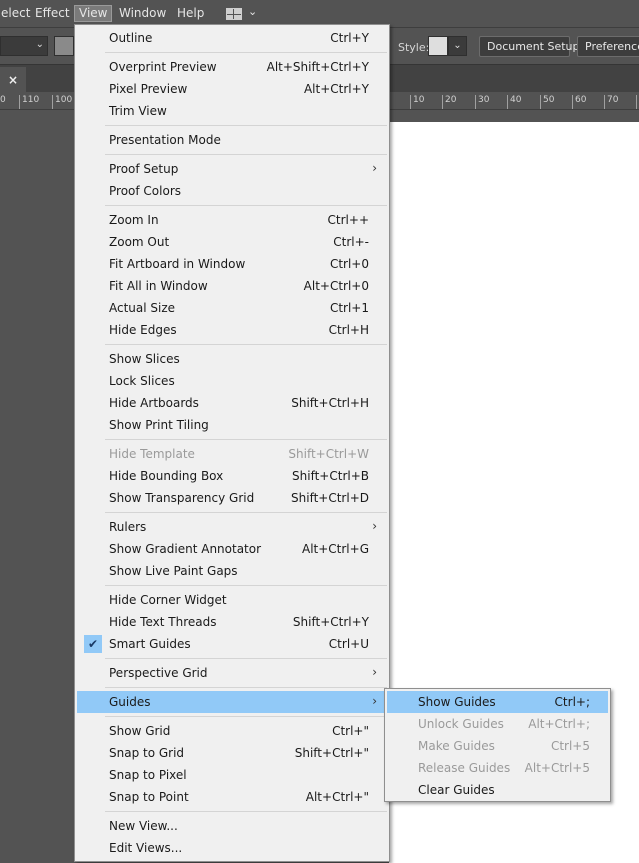 Image resolution: width=639 pixels, height=863 pixels. Describe the element at coordinates (529, 46) in the screenshot. I see `document-setup-button: Document Setup` at that location.